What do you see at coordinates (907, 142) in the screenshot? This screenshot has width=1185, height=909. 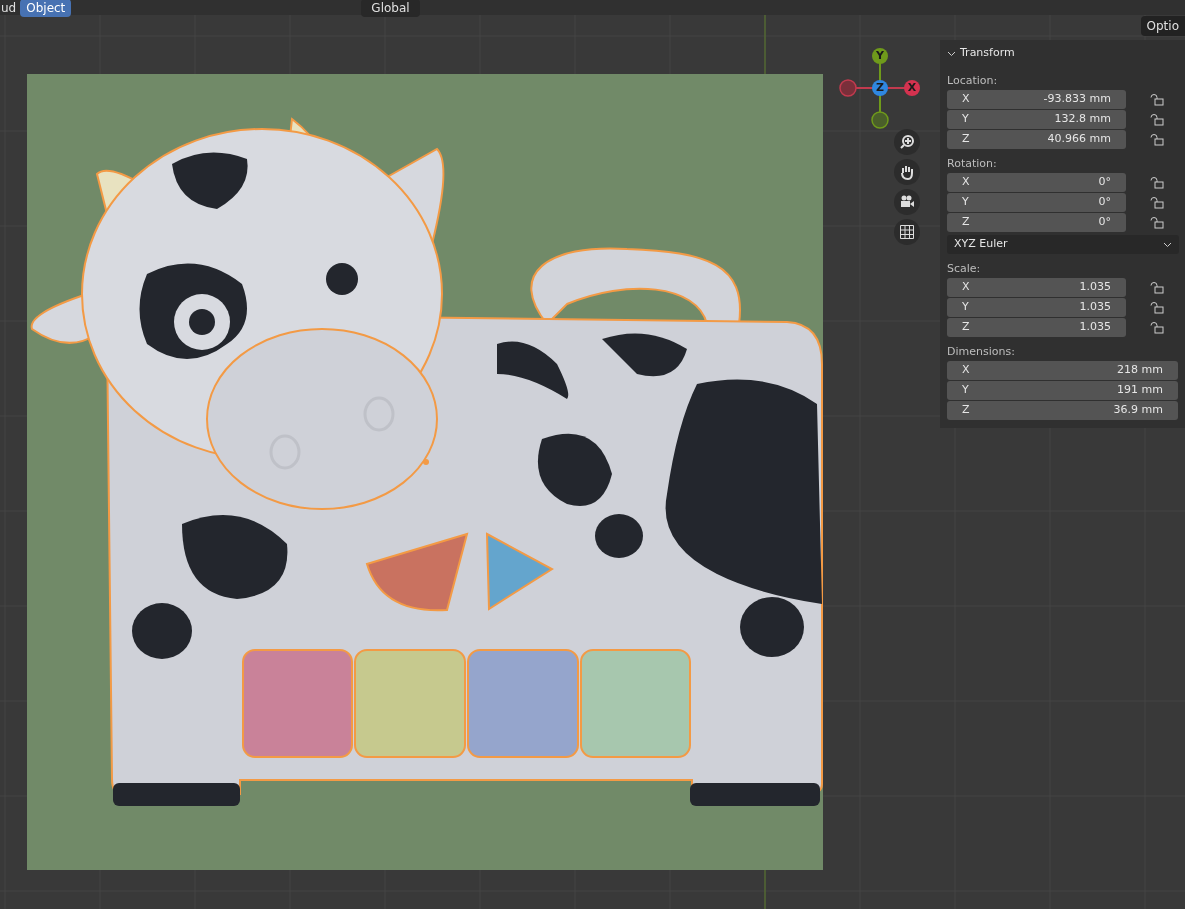 I see `zoom-icon` at bounding box center [907, 142].